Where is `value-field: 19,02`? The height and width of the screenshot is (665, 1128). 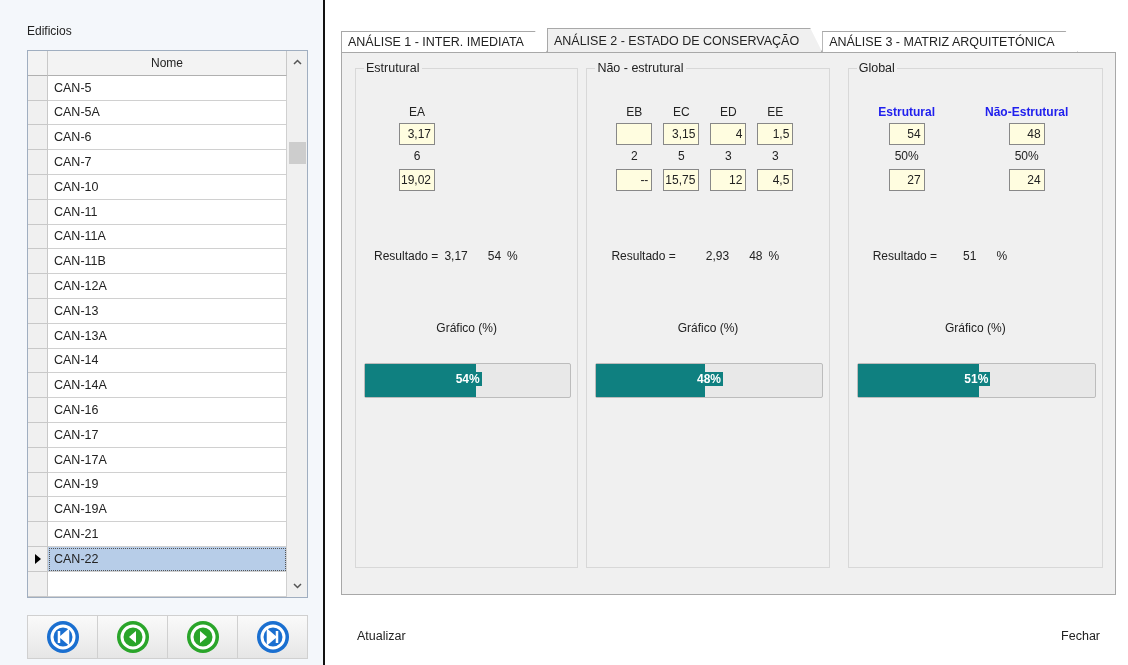
value-field: 19,02 is located at coordinates (417, 180).